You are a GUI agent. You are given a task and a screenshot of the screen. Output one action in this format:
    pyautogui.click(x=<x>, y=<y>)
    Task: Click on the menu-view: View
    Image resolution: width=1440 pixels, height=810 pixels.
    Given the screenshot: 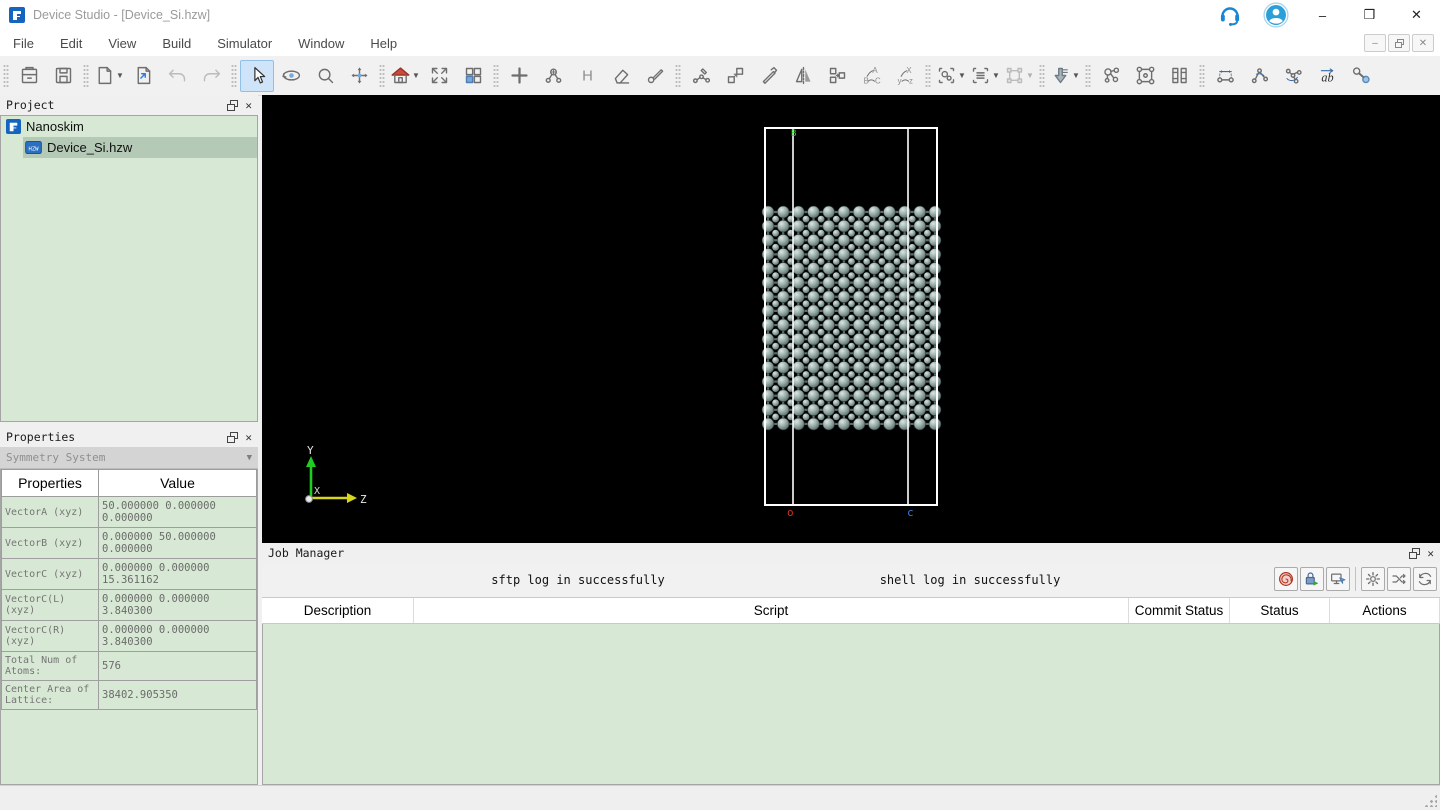 What is the action you would take?
    pyautogui.click(x=122, y=43)
    